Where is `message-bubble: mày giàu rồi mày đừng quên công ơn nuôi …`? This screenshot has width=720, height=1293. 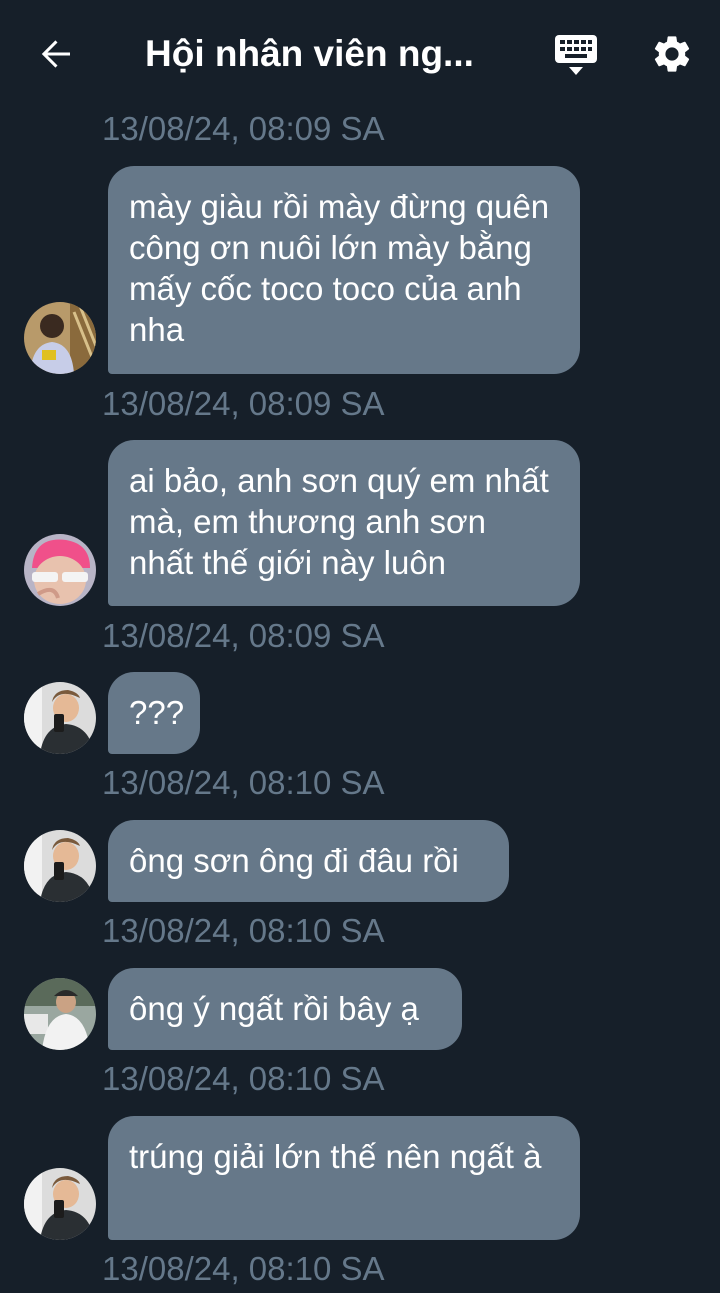 message-bubble: mày giàu rồi mày đừng quên công ơn nuôi … is located at coordinates (344, 270).